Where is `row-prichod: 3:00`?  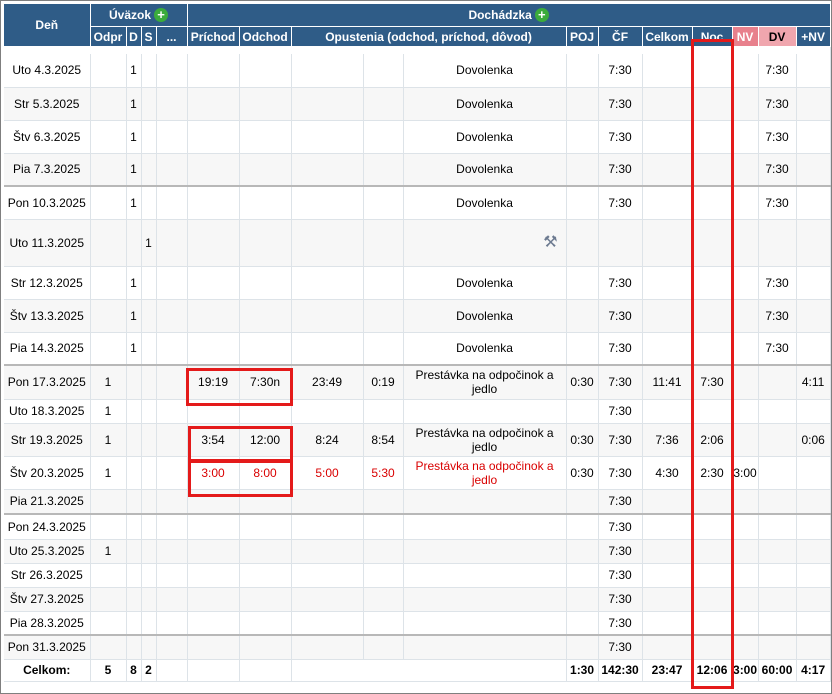 row-prichod: 3:00 is located at coordinates (213, 473).